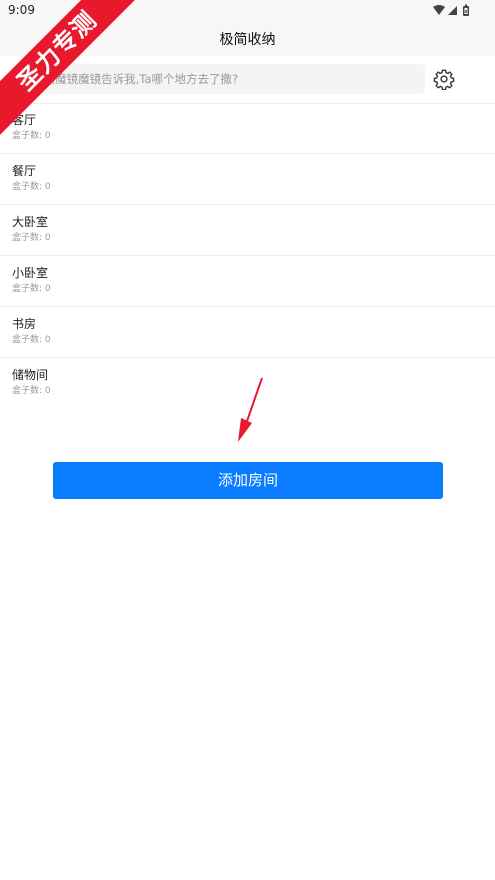 This screenshot has width=495, height=880. I want to click on room-name: 大卧室, so click(30, 222).